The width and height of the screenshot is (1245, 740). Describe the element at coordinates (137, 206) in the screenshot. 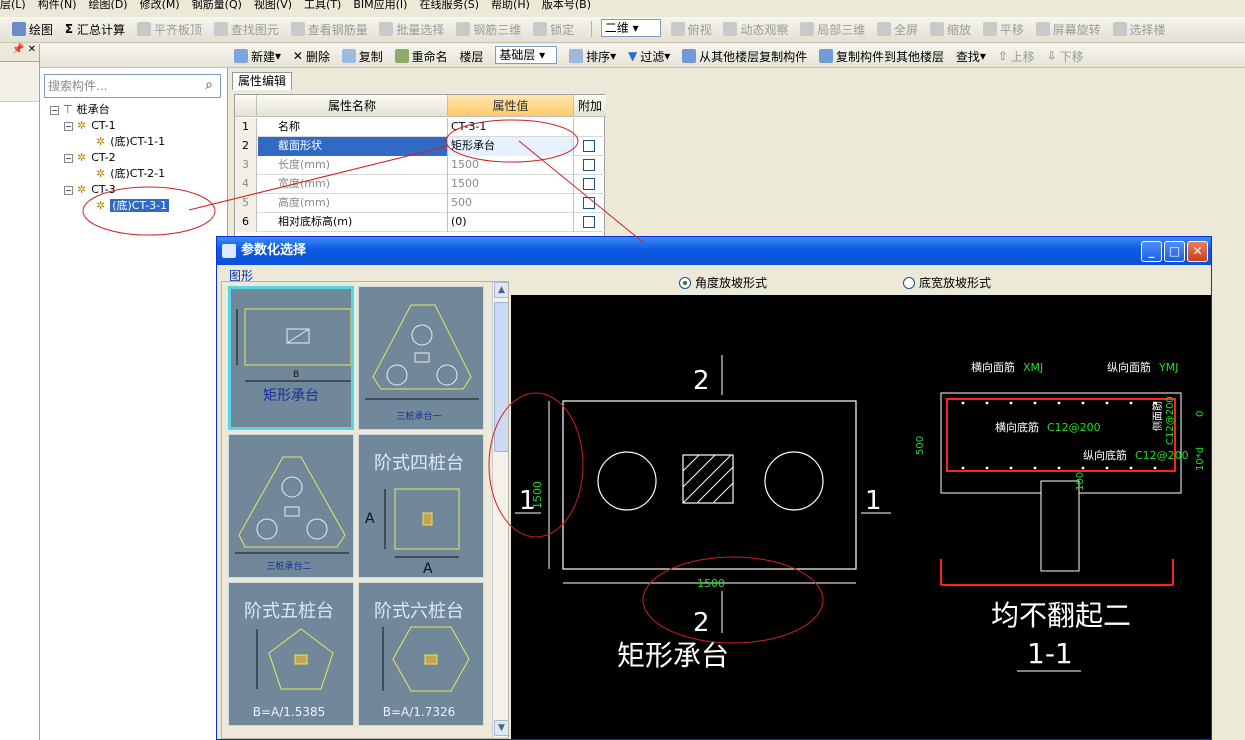

I see `tree-child-ct3-1: ✲ (底)CT-3-1` at that location.